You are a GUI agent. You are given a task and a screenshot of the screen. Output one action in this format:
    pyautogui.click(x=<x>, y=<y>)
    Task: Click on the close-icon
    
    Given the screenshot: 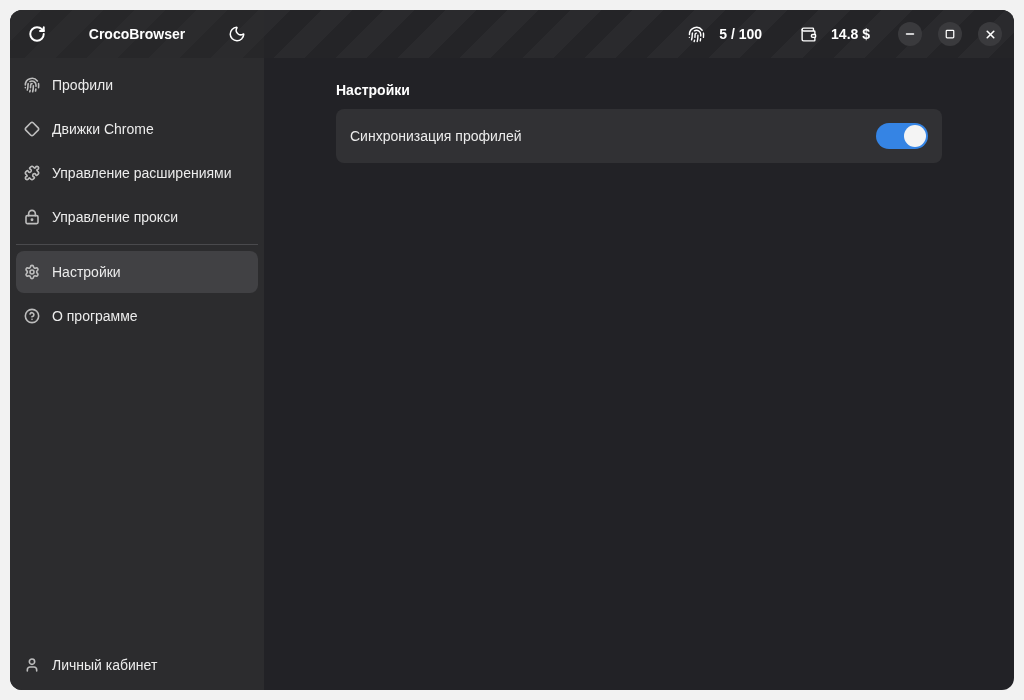 What is the action you would take?
    pyautogui.click(x=990, y=34)
    